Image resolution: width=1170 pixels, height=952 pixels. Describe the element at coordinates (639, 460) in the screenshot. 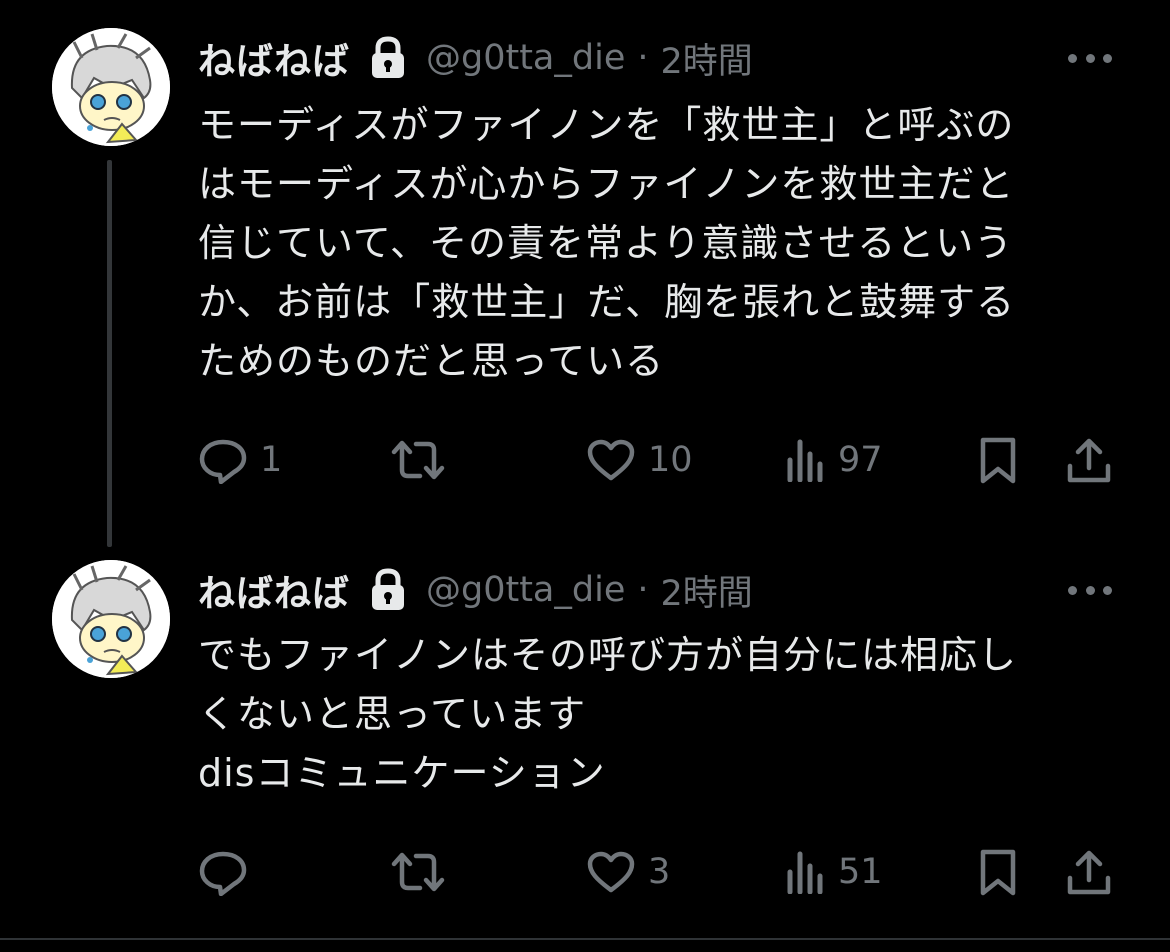

I see `like-button: 10` at that location.